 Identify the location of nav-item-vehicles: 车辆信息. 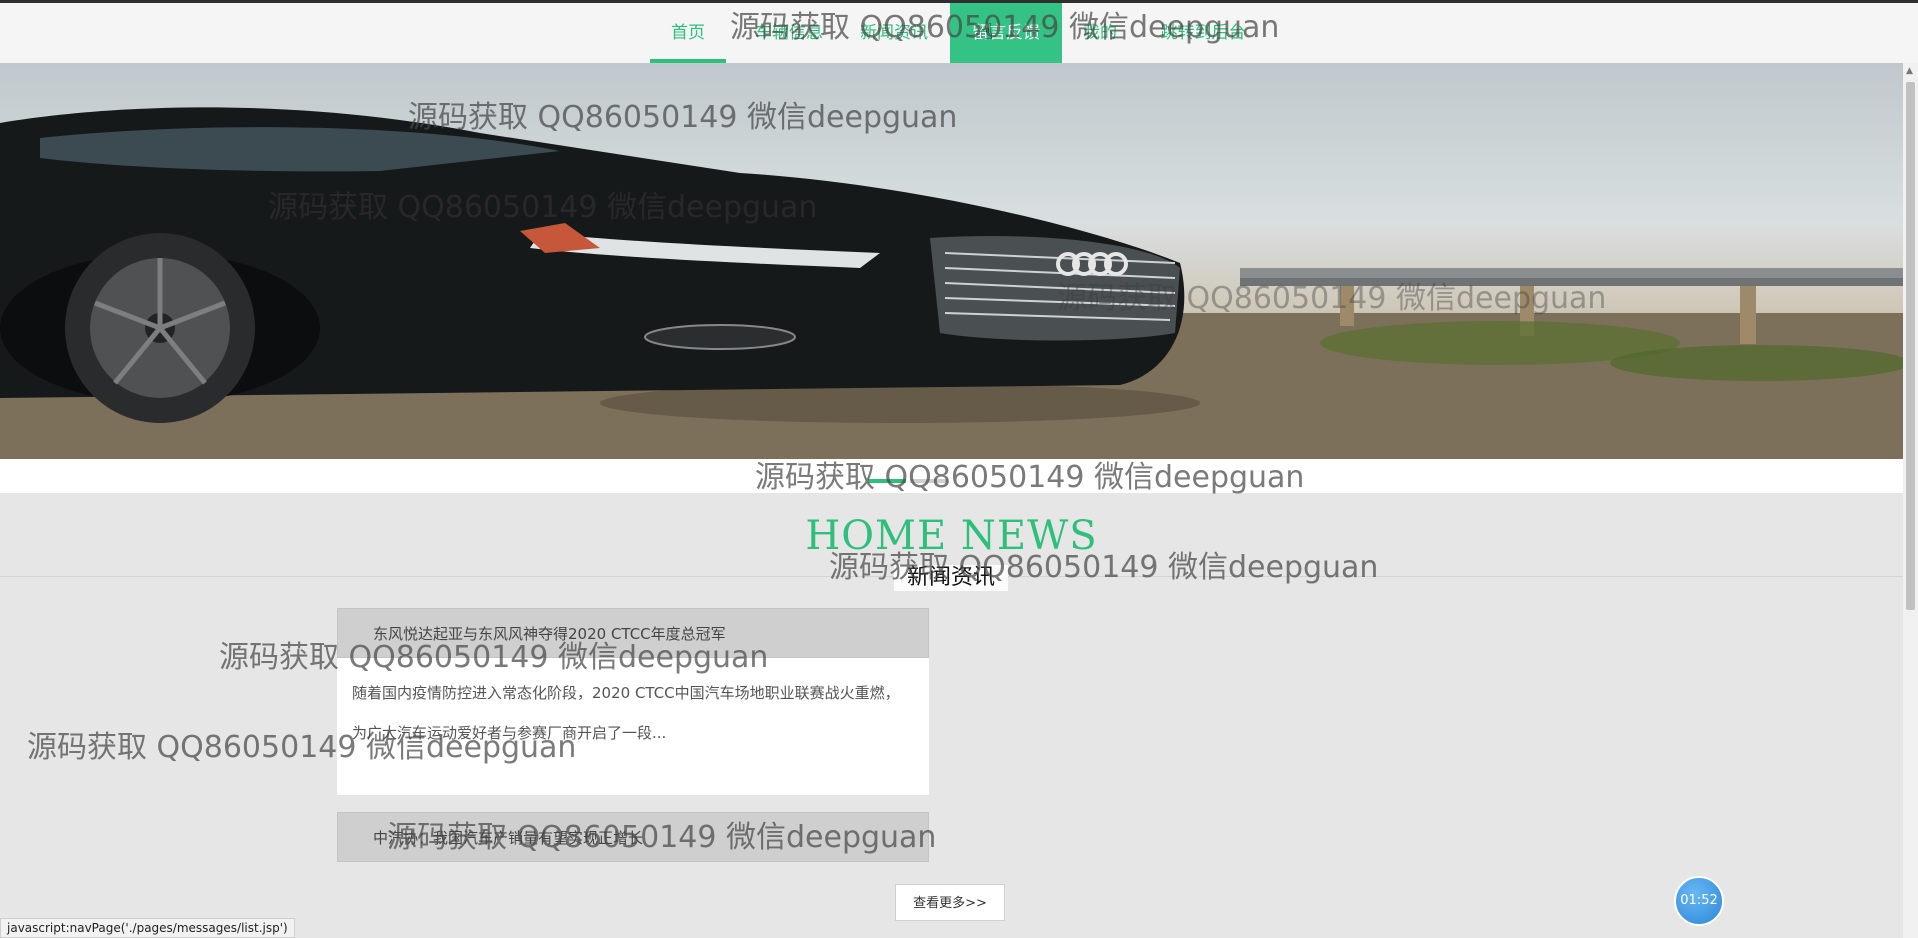
(789, 33).